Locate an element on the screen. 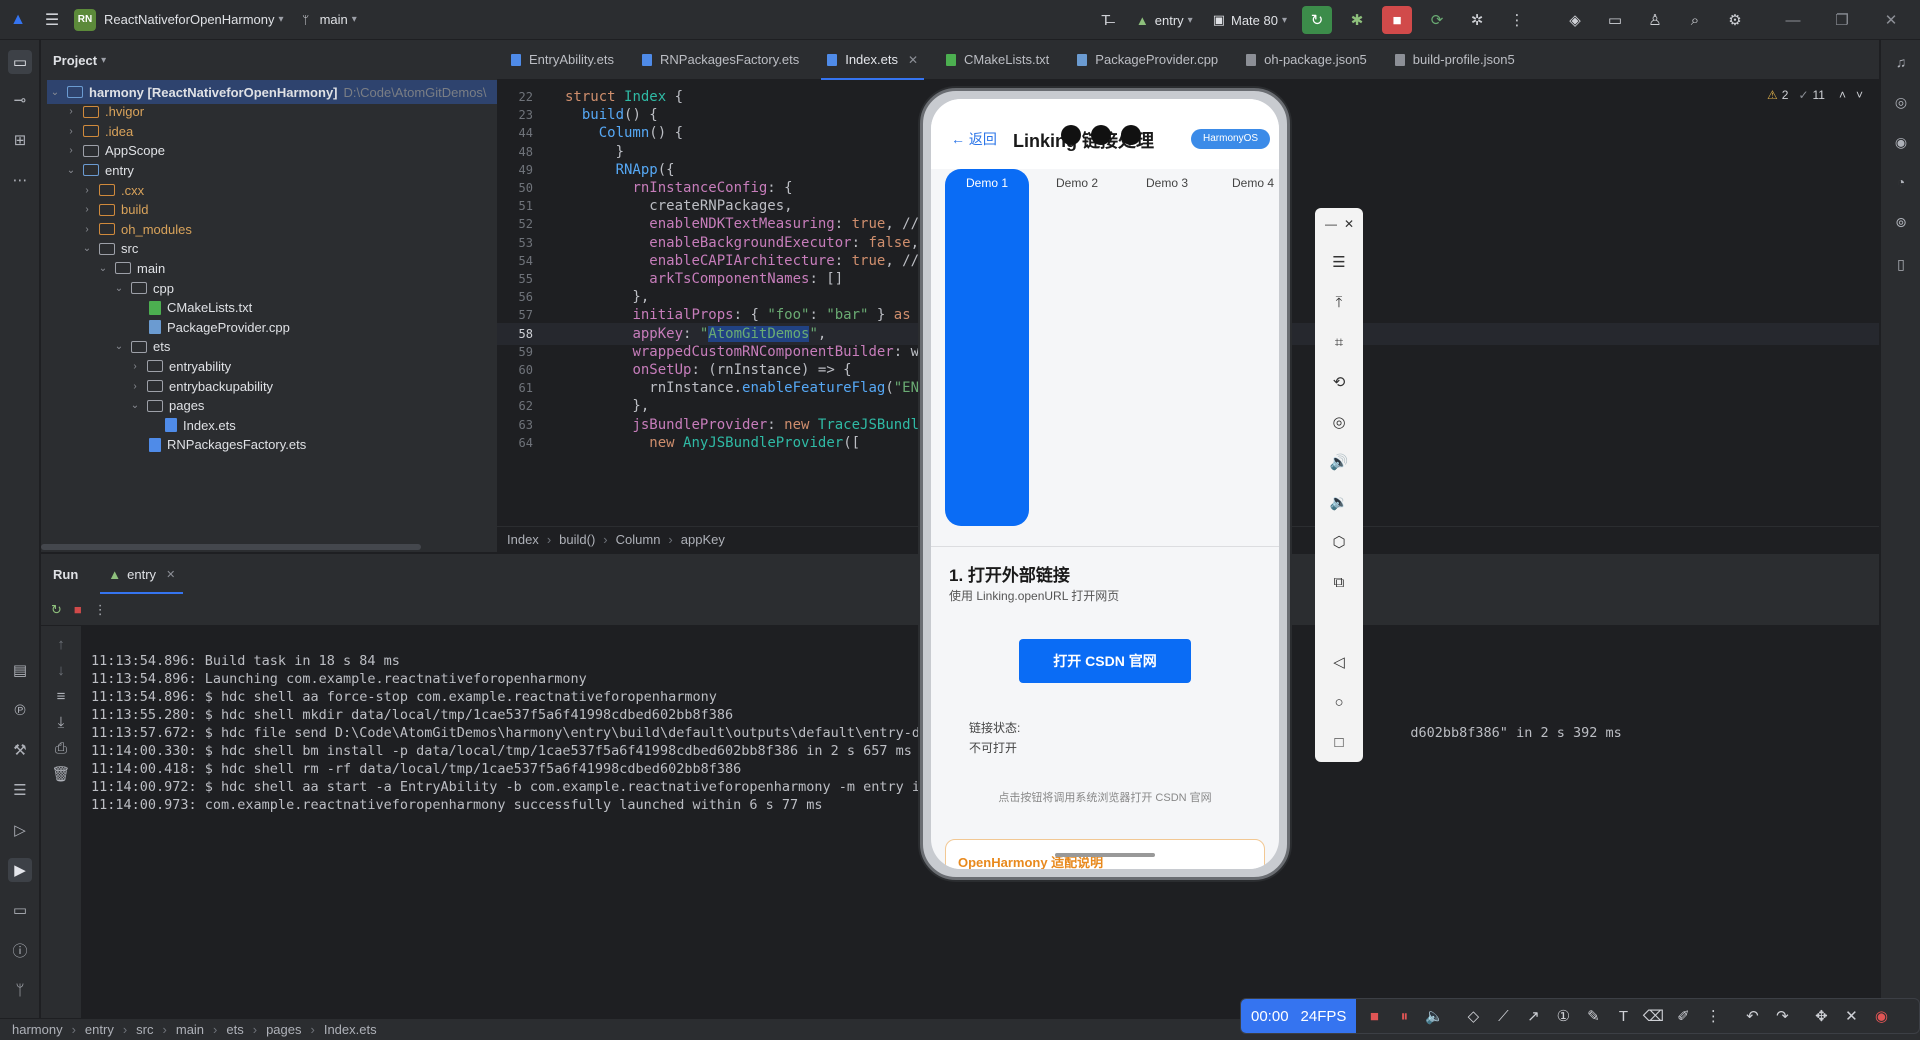 The image size is (1920, 1040). code-line: new AnyJSBundleProvider([ is located at coordinates (712, 443).